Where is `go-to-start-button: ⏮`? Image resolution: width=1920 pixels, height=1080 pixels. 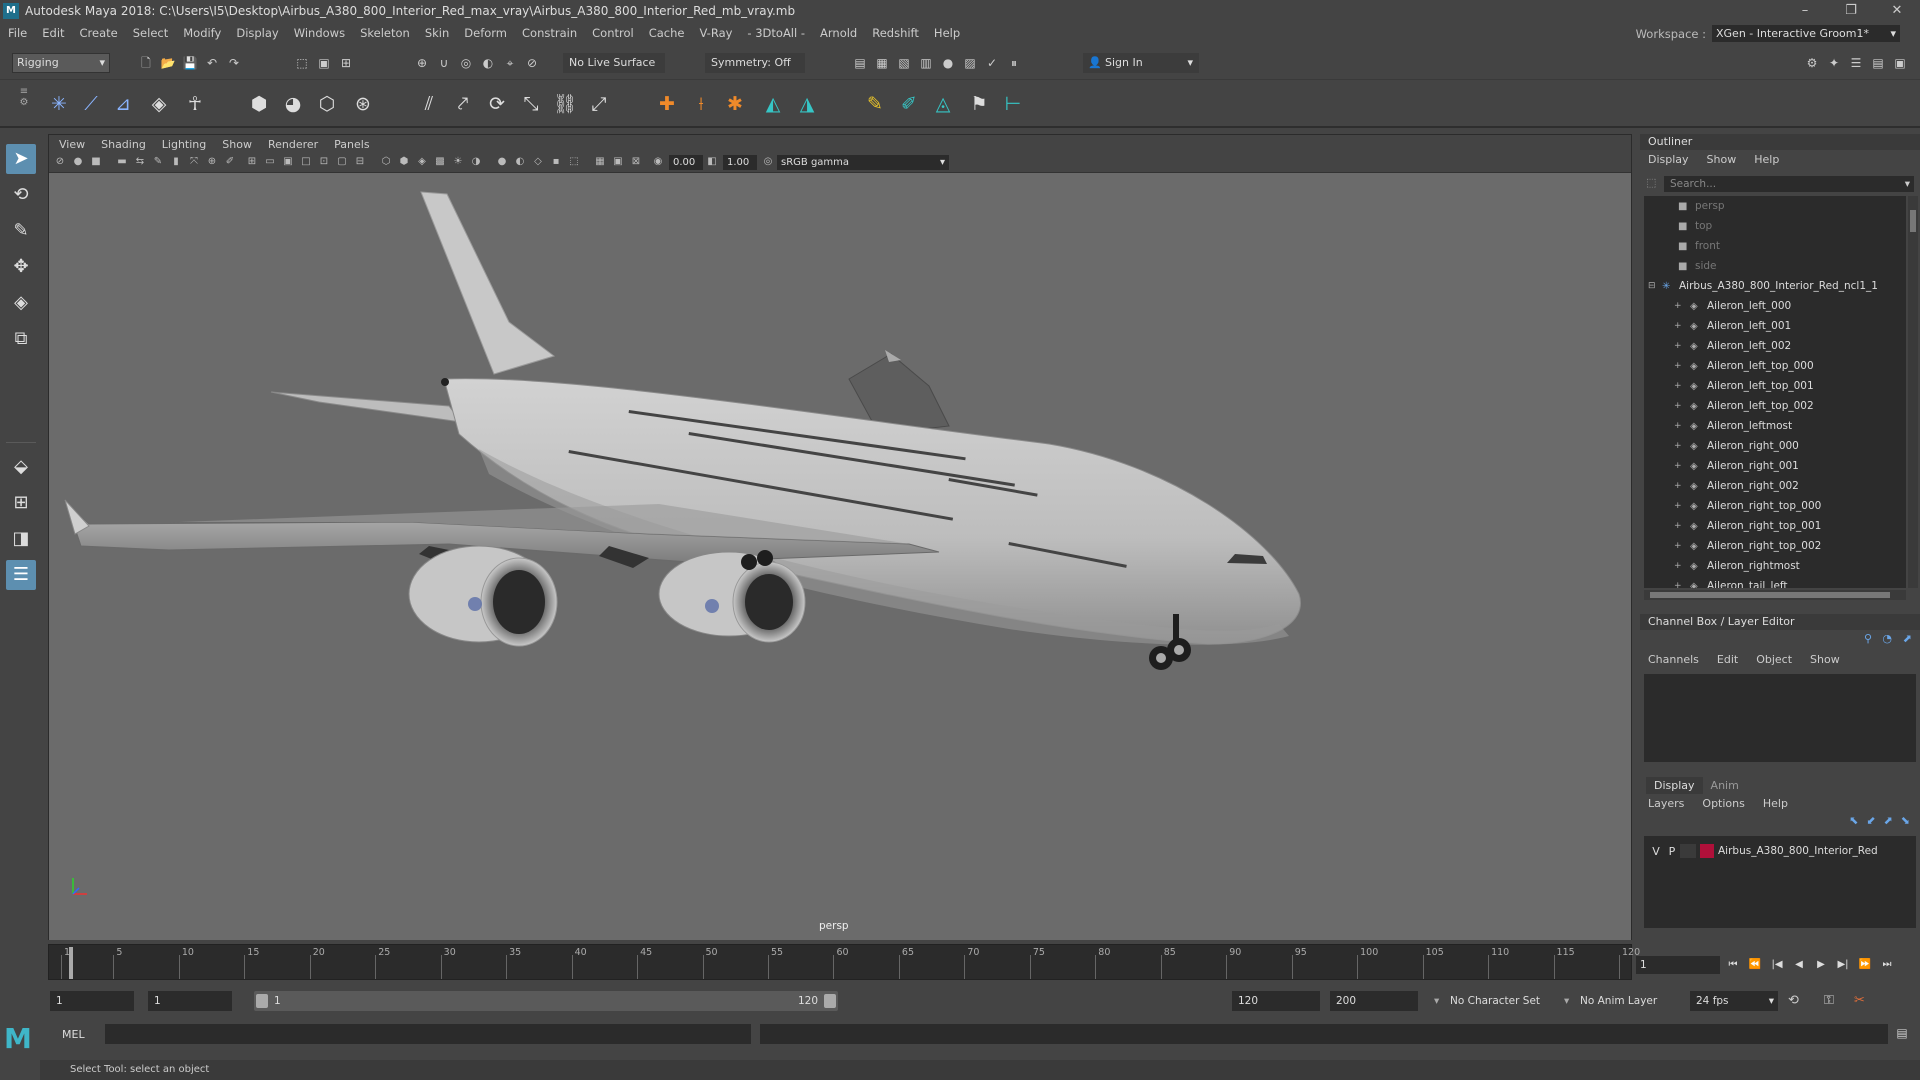 go-to-start-button: ⏮ is located at coordinates (1733, 965).